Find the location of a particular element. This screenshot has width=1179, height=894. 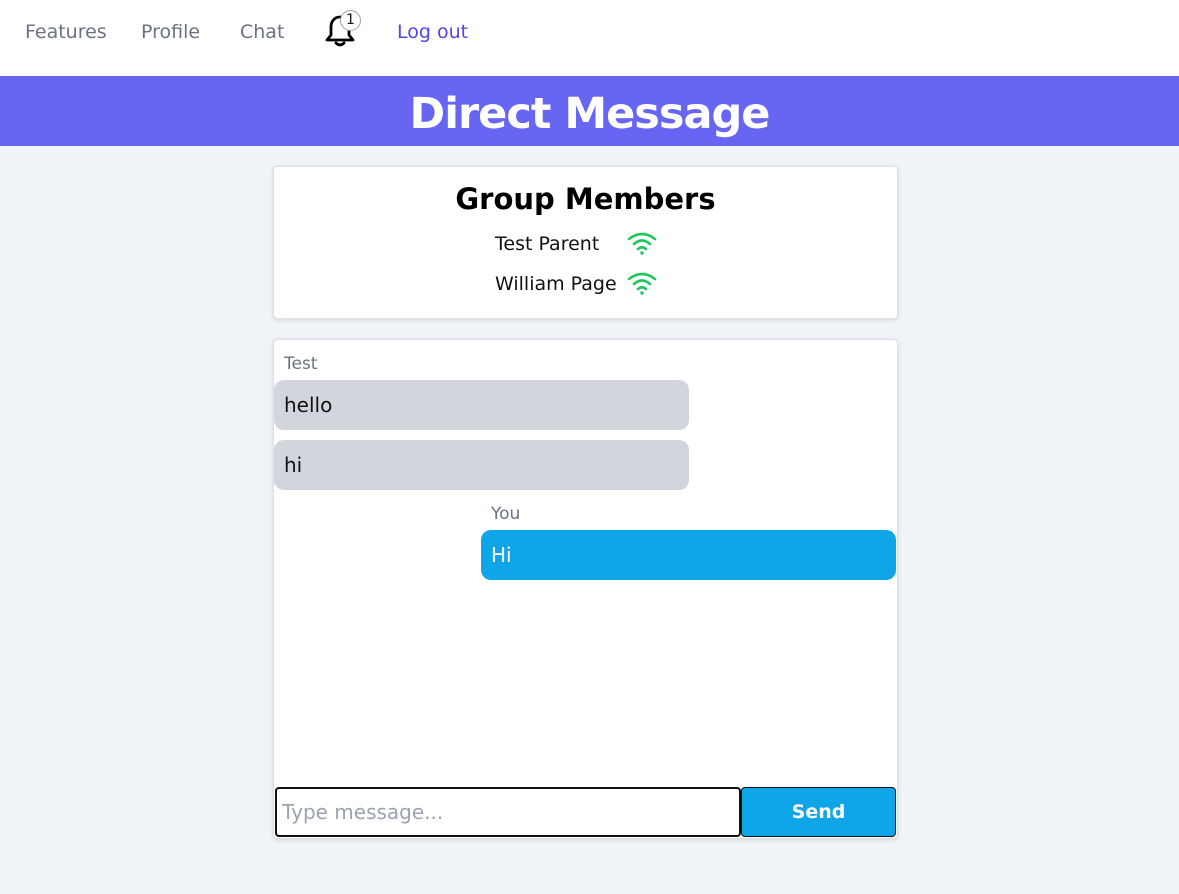

message-sender-name: Test is located at coordinates (301, 364).